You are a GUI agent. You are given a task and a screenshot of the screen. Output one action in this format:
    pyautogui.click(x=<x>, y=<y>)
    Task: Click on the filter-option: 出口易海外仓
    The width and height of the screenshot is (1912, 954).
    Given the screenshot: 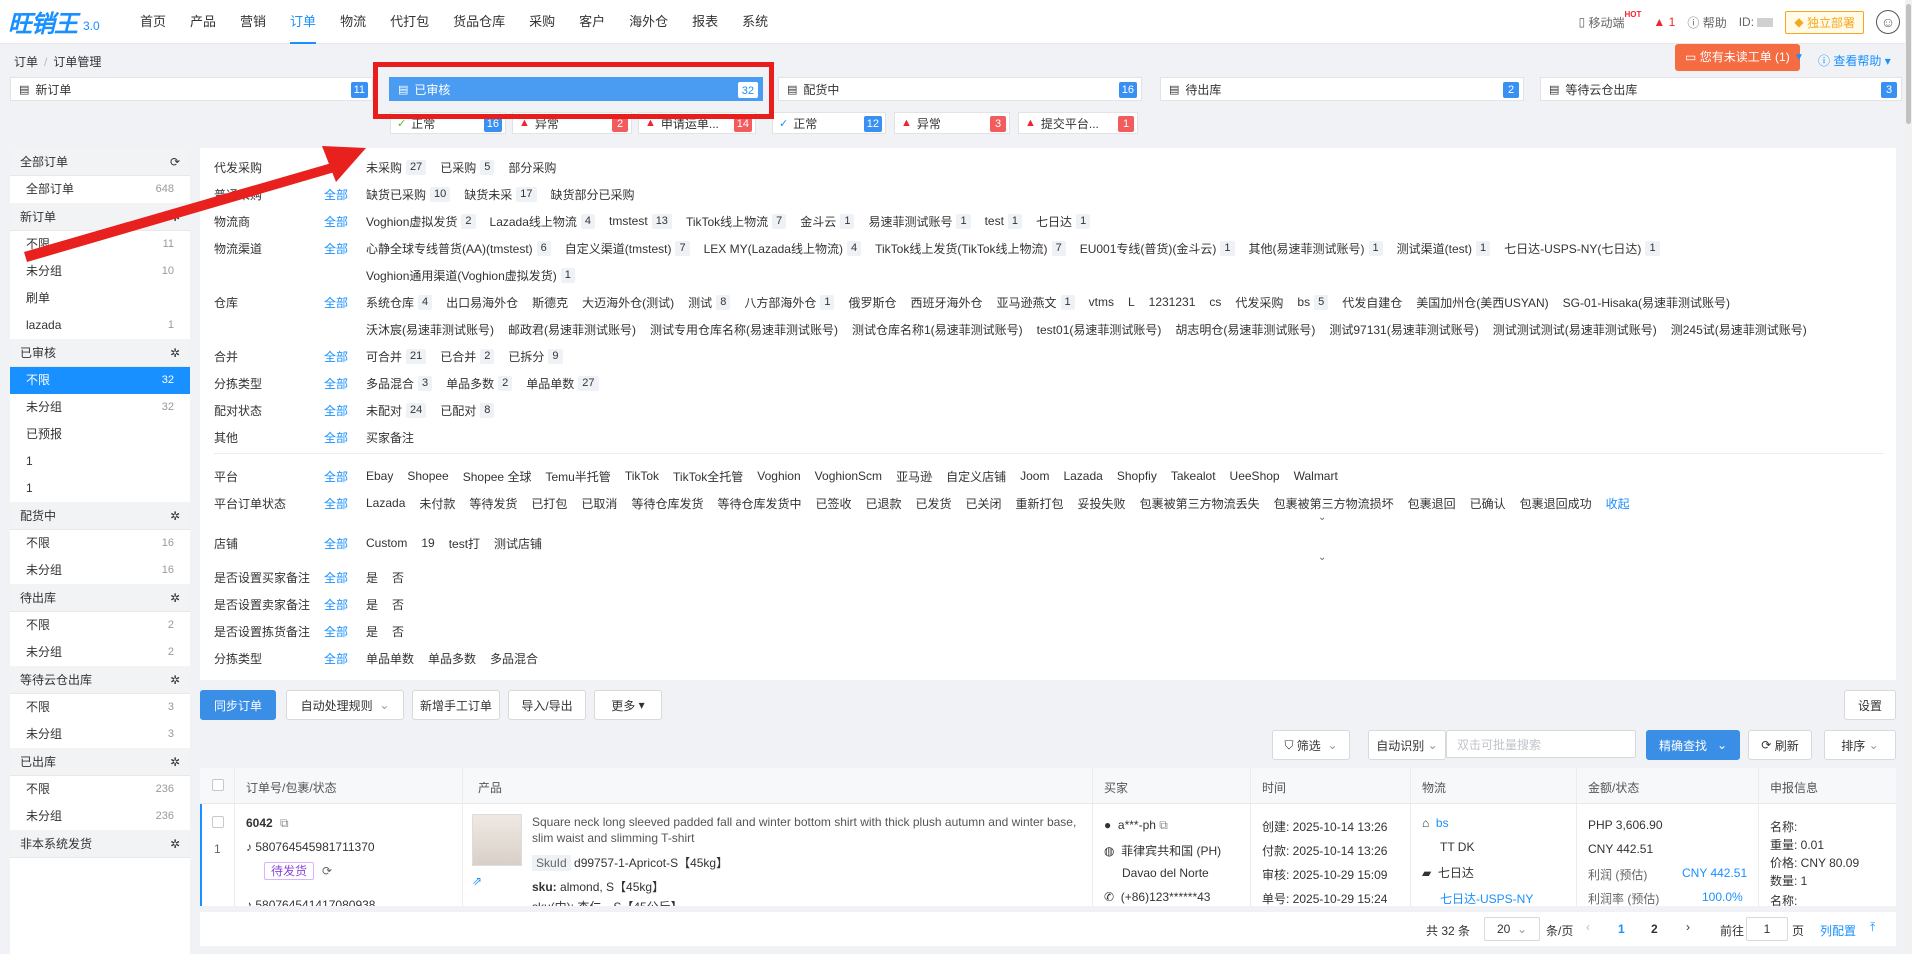 What is the action you would take?
    pyautogui.click(x=482, y=302)
    